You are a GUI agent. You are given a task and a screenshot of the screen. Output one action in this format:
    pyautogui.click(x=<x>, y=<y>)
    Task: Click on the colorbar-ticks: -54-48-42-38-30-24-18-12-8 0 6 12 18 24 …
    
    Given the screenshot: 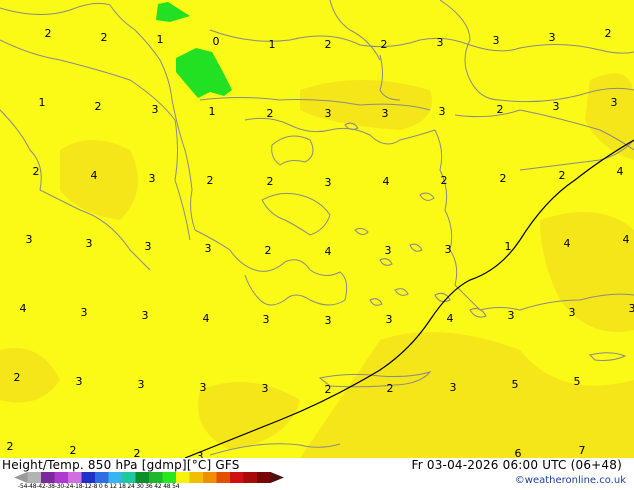 What is the action you would take?
    pyautogui.click(x=99, y=486)
    